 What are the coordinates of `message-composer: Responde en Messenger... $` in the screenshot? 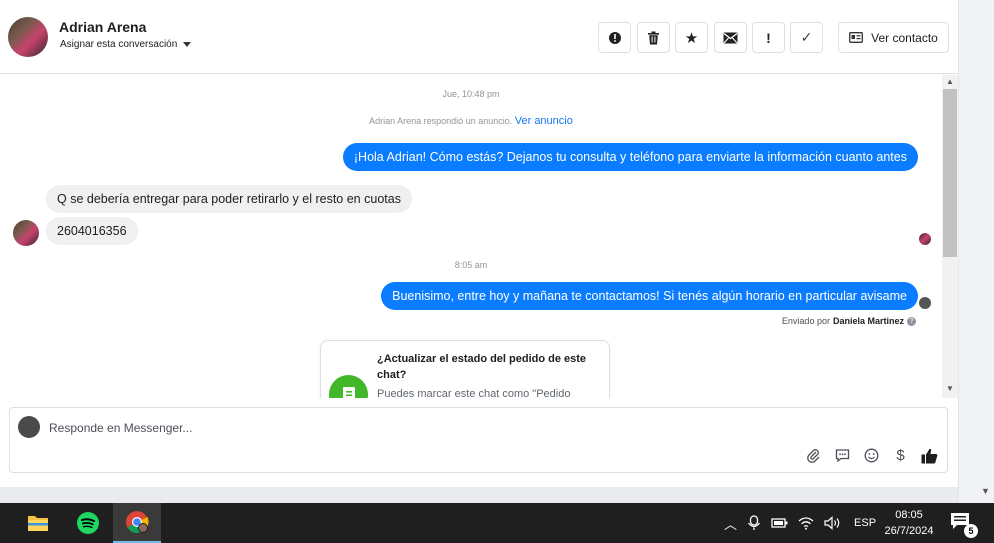 It's located at (478, 440).